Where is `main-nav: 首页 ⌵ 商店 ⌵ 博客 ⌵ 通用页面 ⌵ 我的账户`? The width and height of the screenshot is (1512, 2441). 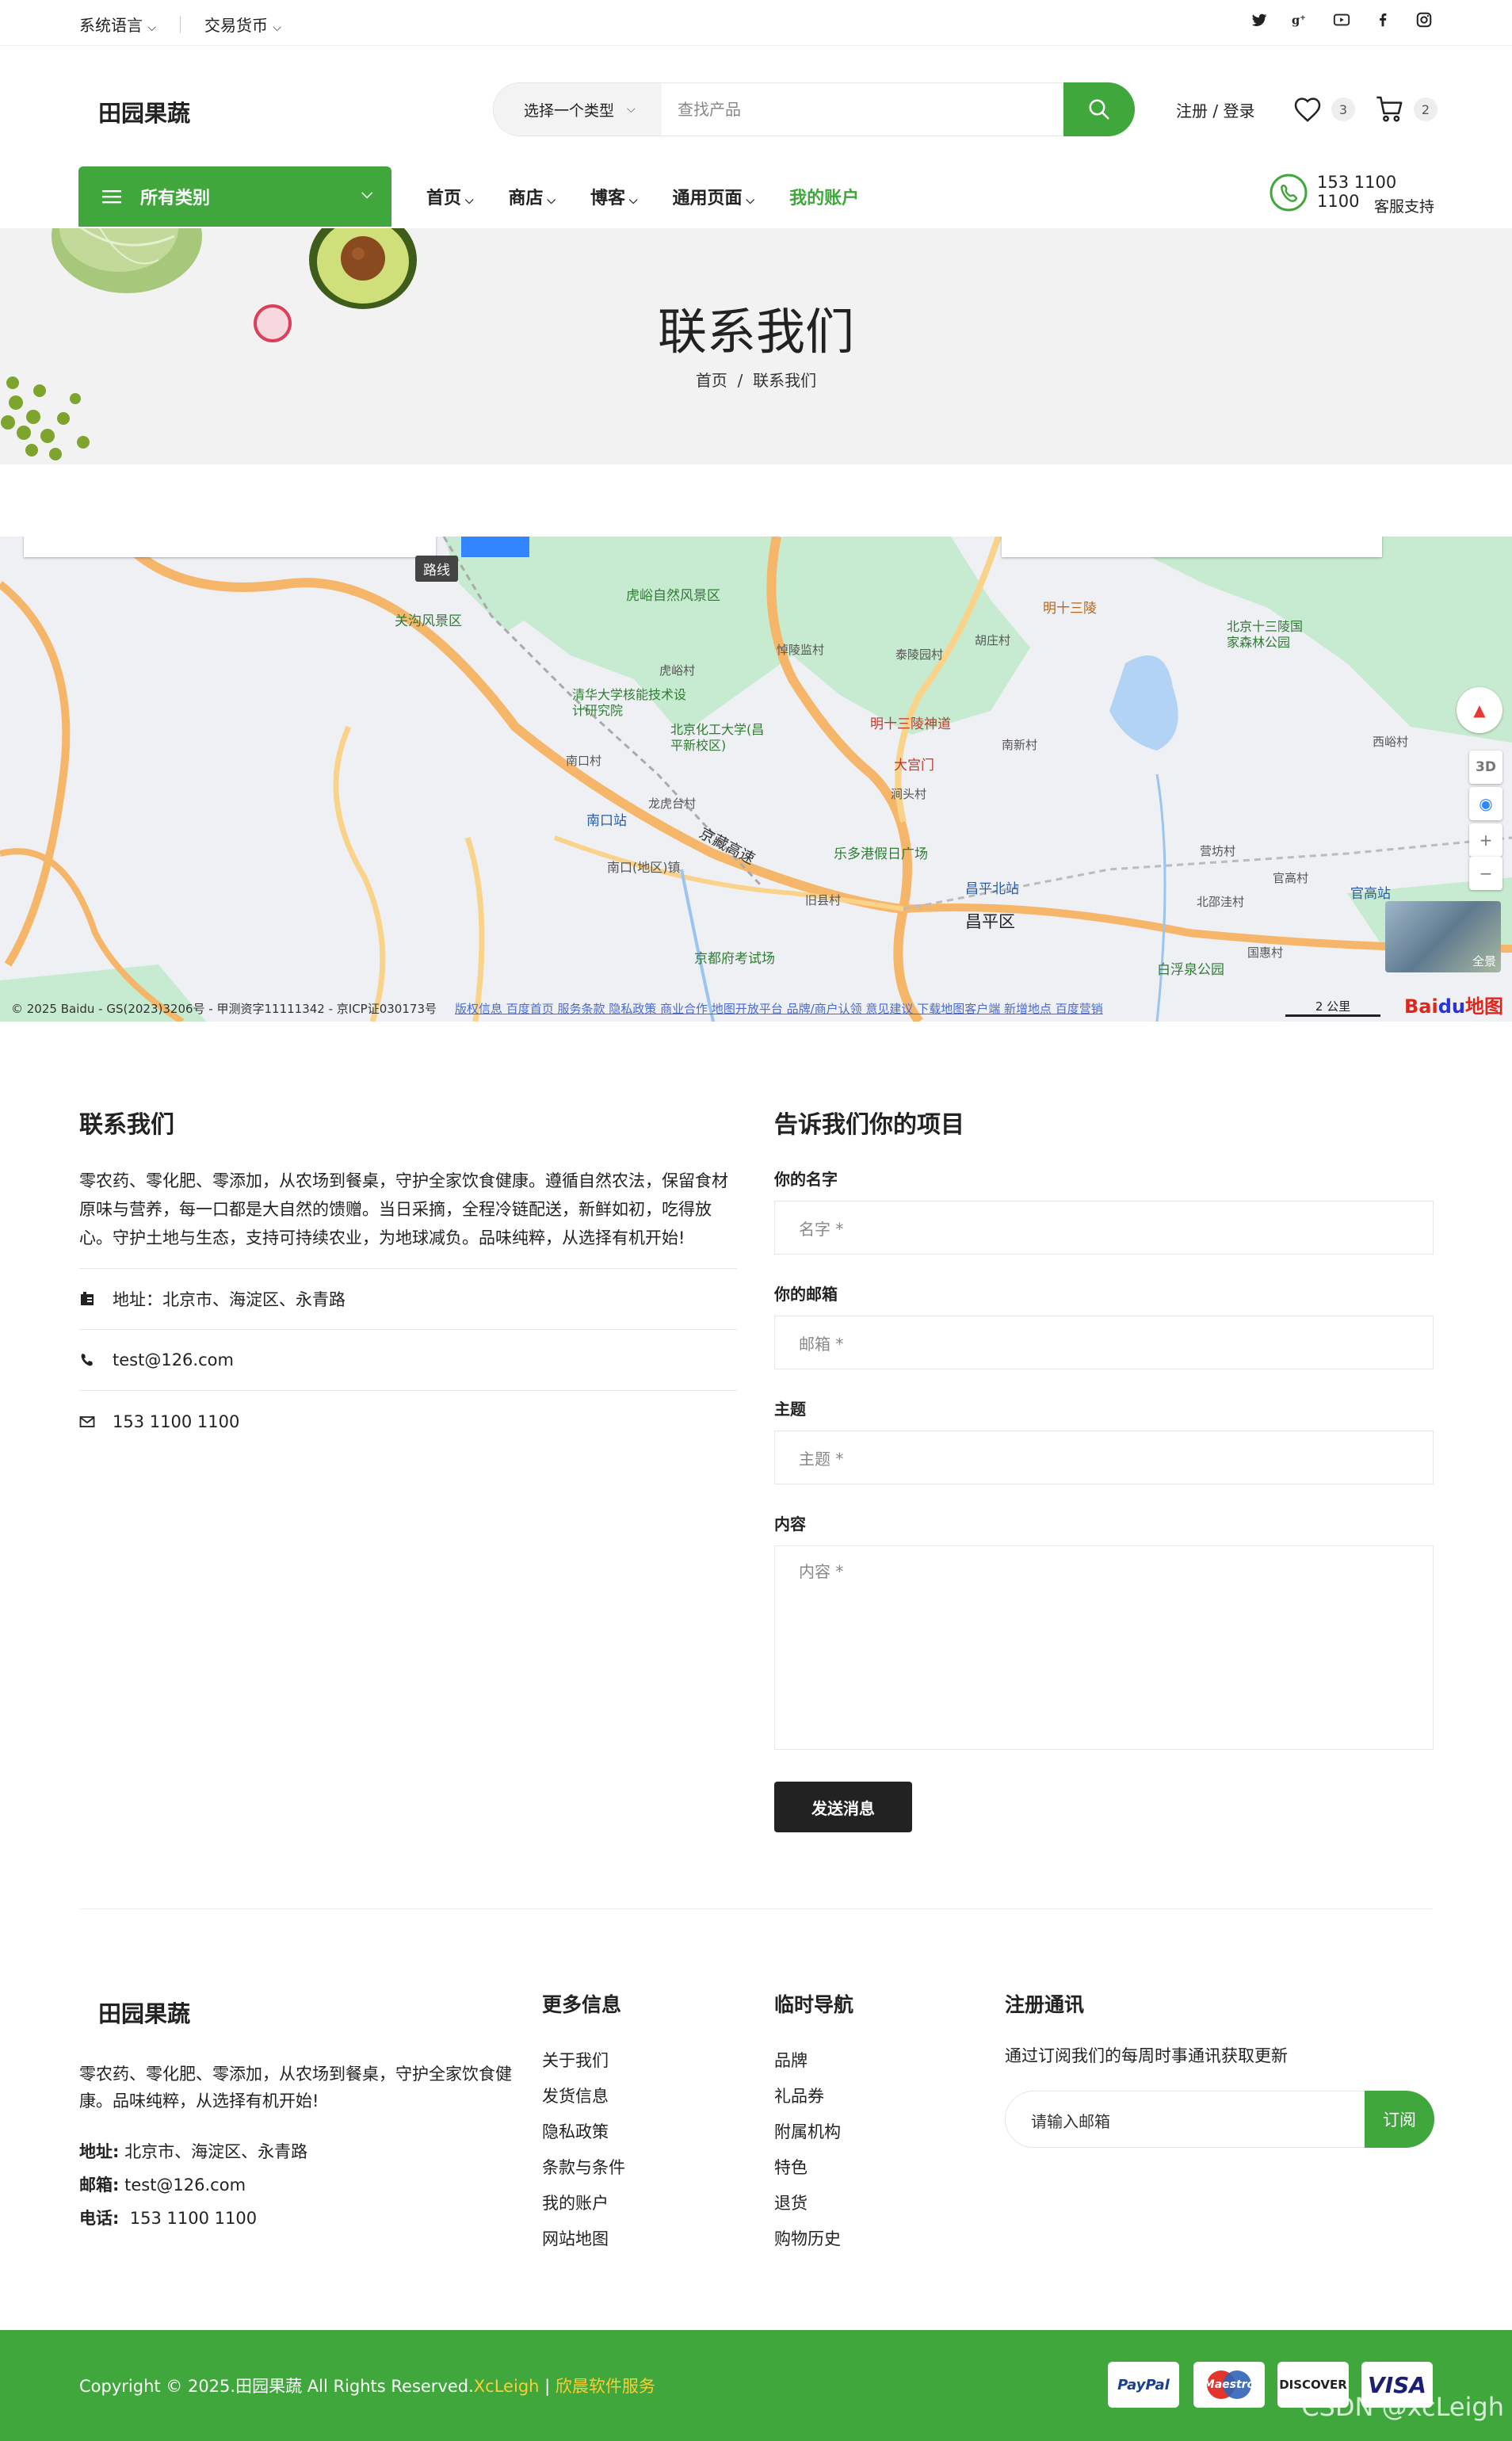 main-nav: 首页 ⌵ 商店 ⌵ 博客 ⌵ 通用页面 ⌵ 我的账户 is located at coordinates (642, 196).